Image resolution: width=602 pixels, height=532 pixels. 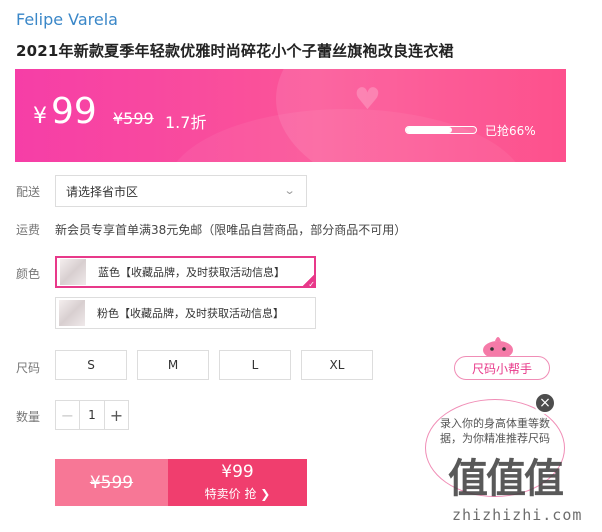 What do you see at coordinates (337, 365) in the screenshot?
I see `size-option-xl: XL` at bounding box center [337, 365].